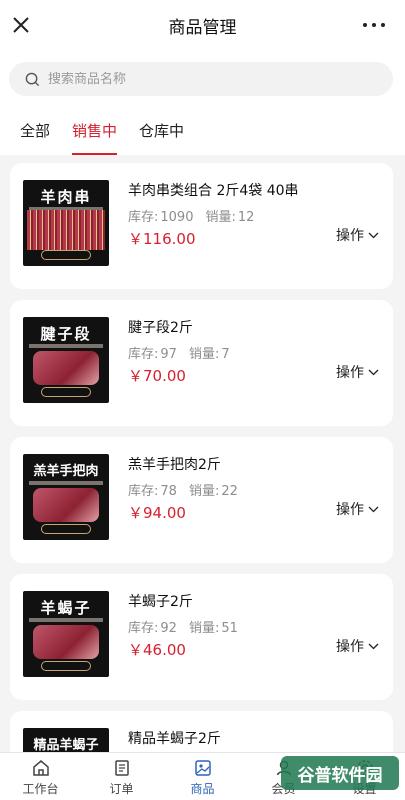 Image resolution: width=405 pixels, height=800 pixels. I want to click on nav-workbench: 工作台, so click(40, 776).